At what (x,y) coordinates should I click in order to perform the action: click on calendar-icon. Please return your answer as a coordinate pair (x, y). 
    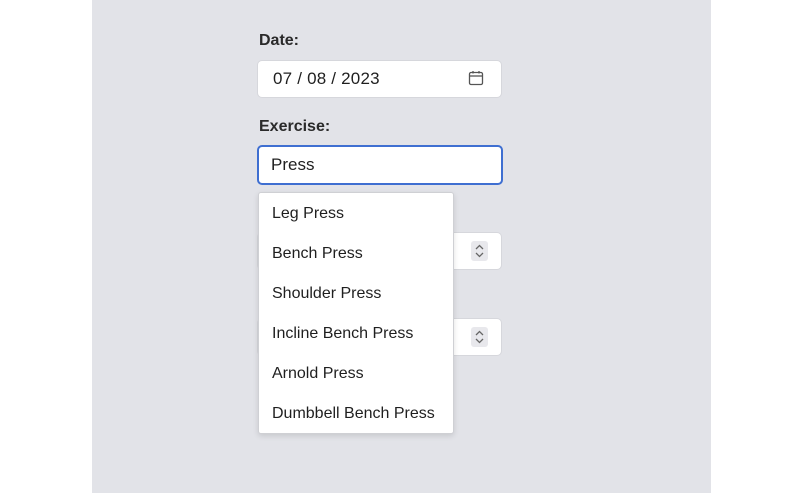
    Looking at the image, I should click on (476, 78).